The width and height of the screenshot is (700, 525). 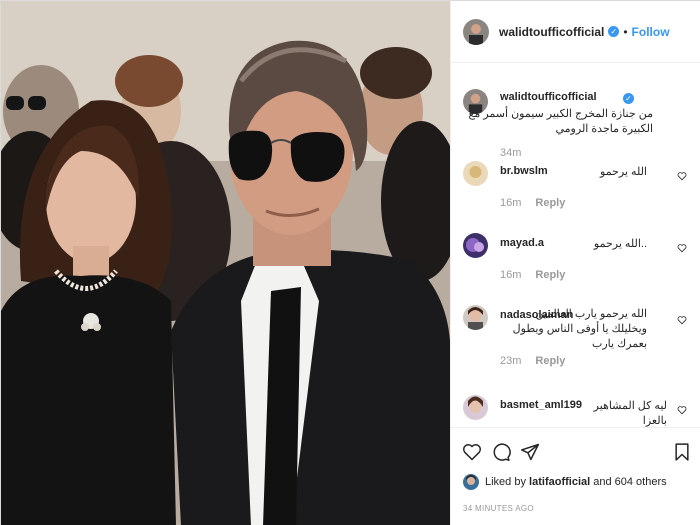 I want to click on caption-verified-icon: ✓, so click(x=628, y=98).